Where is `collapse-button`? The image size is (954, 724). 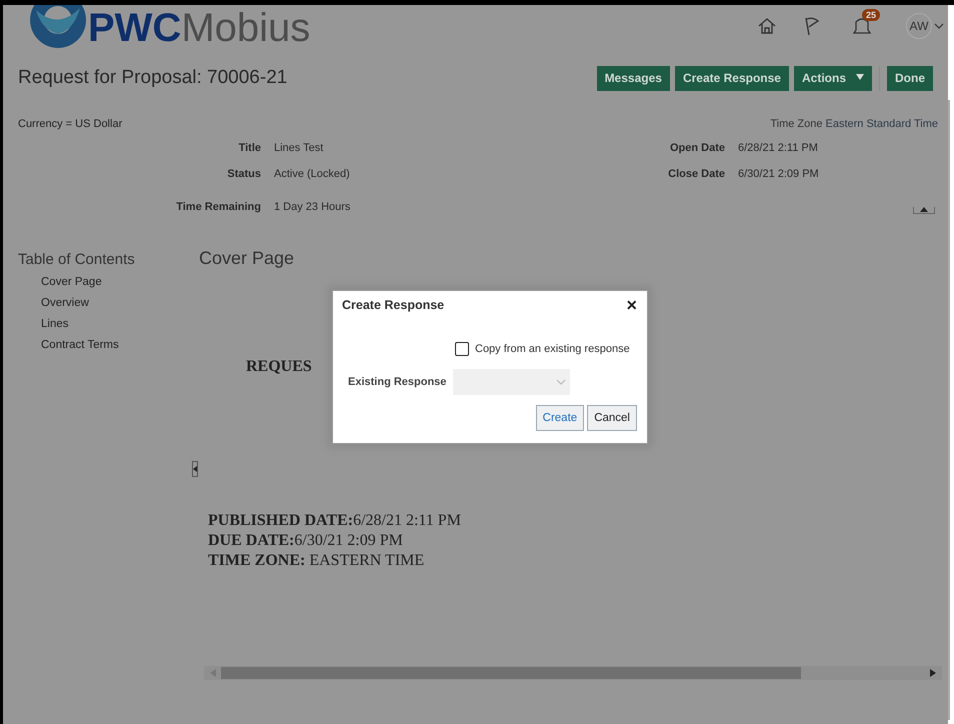 collapse-button is located at coordinates (924, 210).